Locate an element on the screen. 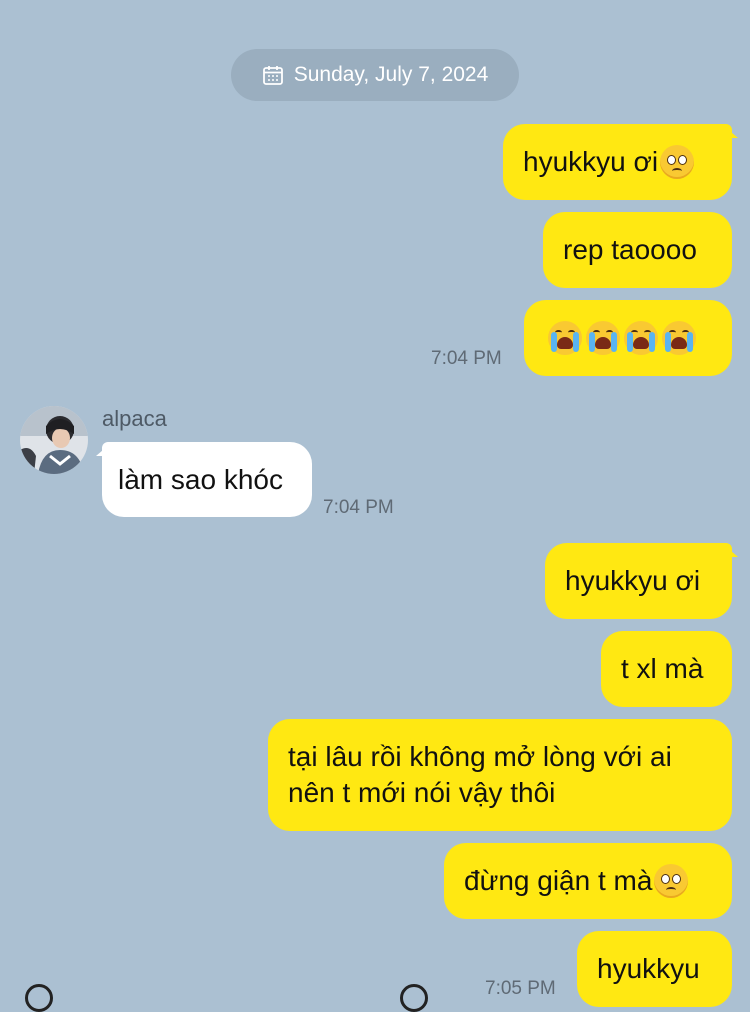 The height and width of the screenshot is (1012, 750). message-time: 7:05 PM is located at coordinates (520, 988).